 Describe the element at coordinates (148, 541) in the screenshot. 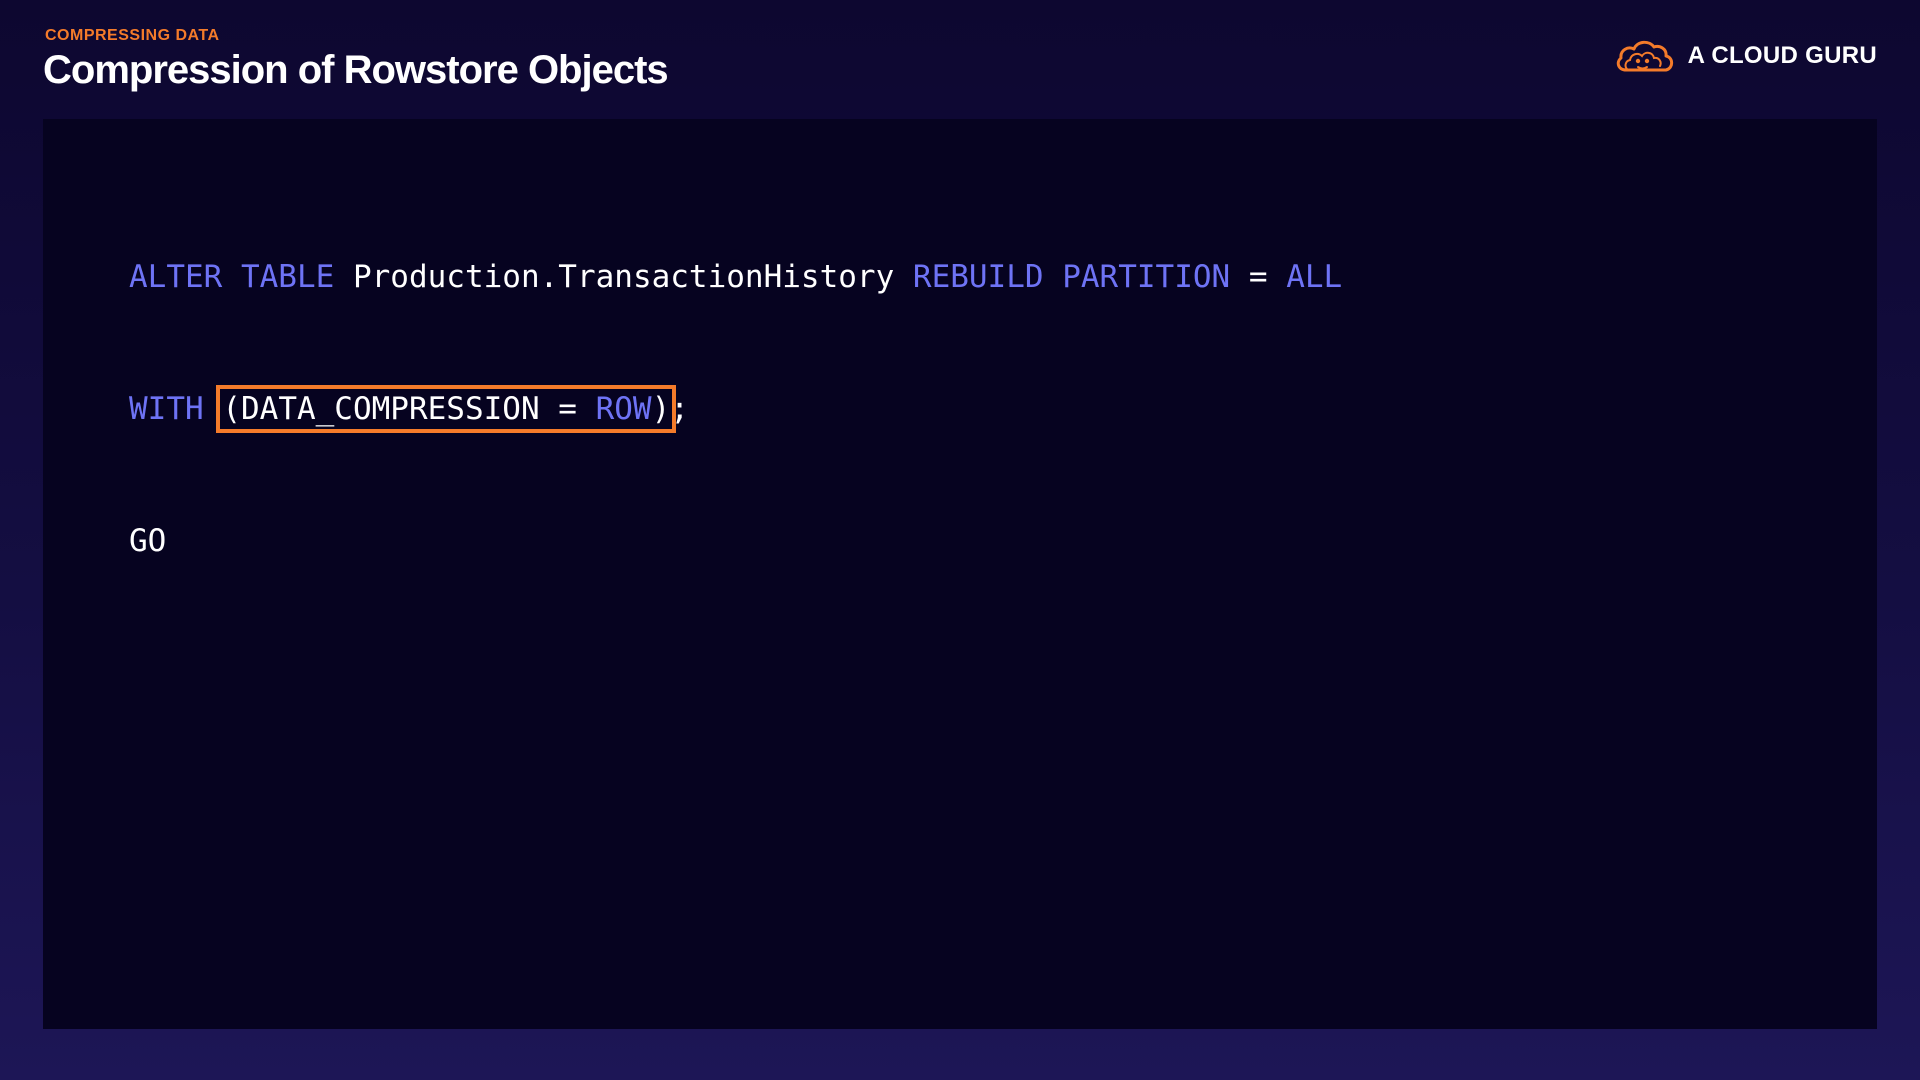

I see `keyword-go: GO` at that location.